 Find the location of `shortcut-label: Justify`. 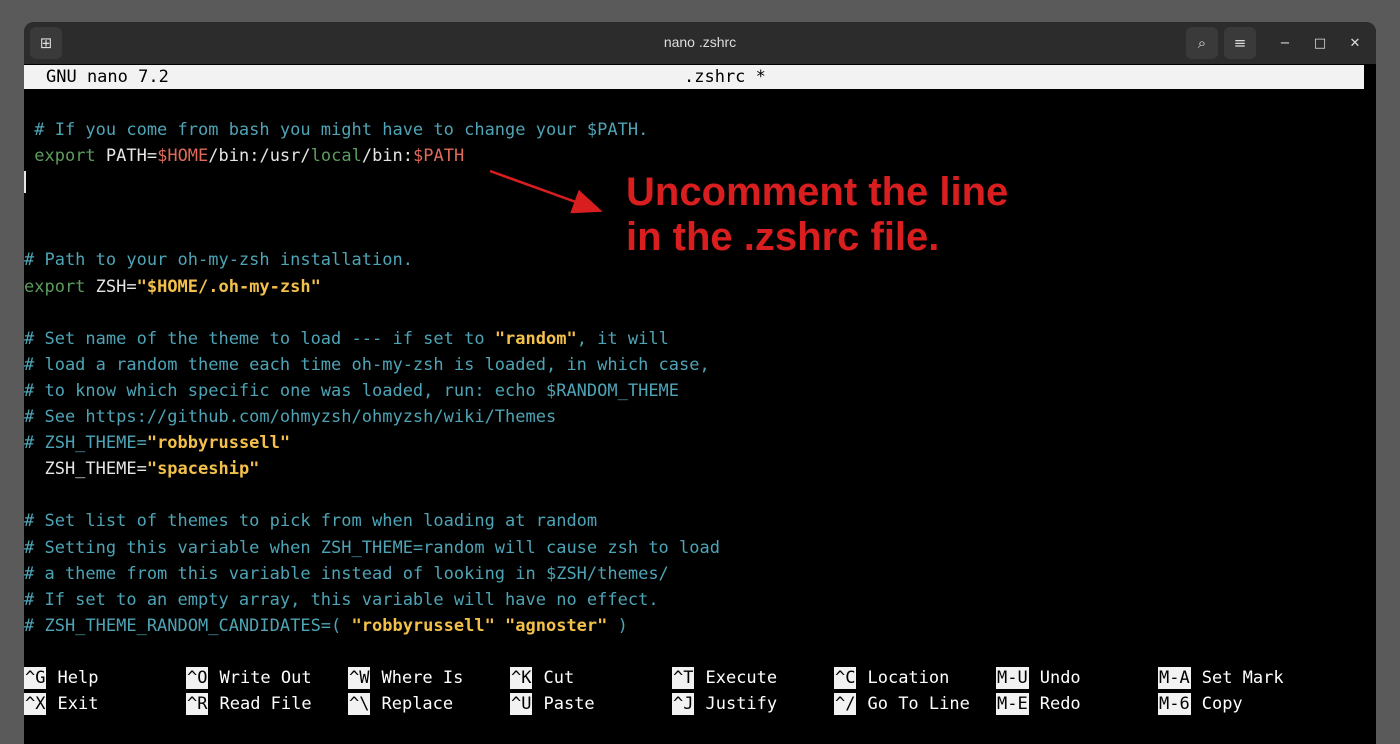

shortcut-label: Justify is located at coordinates (741, 704).